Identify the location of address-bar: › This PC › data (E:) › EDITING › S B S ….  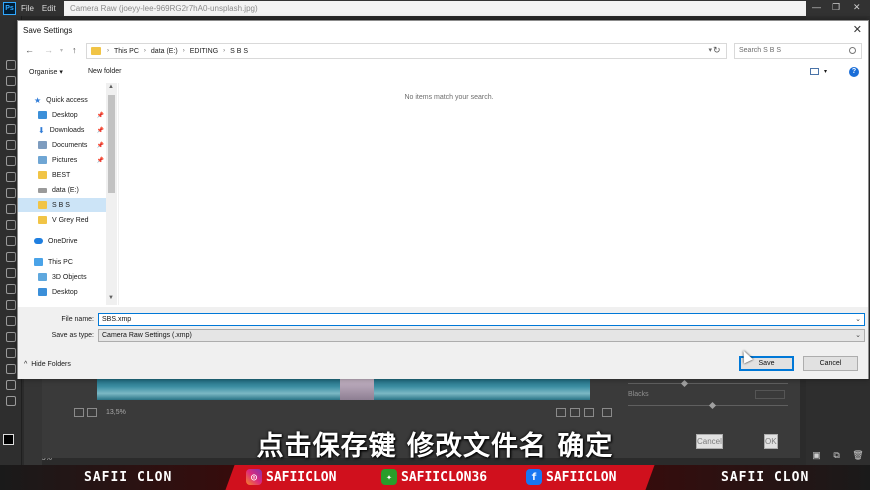
(406, 51).